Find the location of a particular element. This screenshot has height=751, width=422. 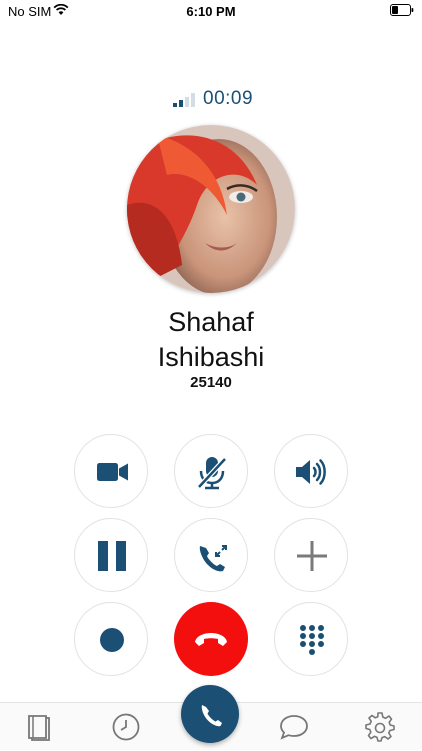

hangup-button is located at coordinates (211, 639).